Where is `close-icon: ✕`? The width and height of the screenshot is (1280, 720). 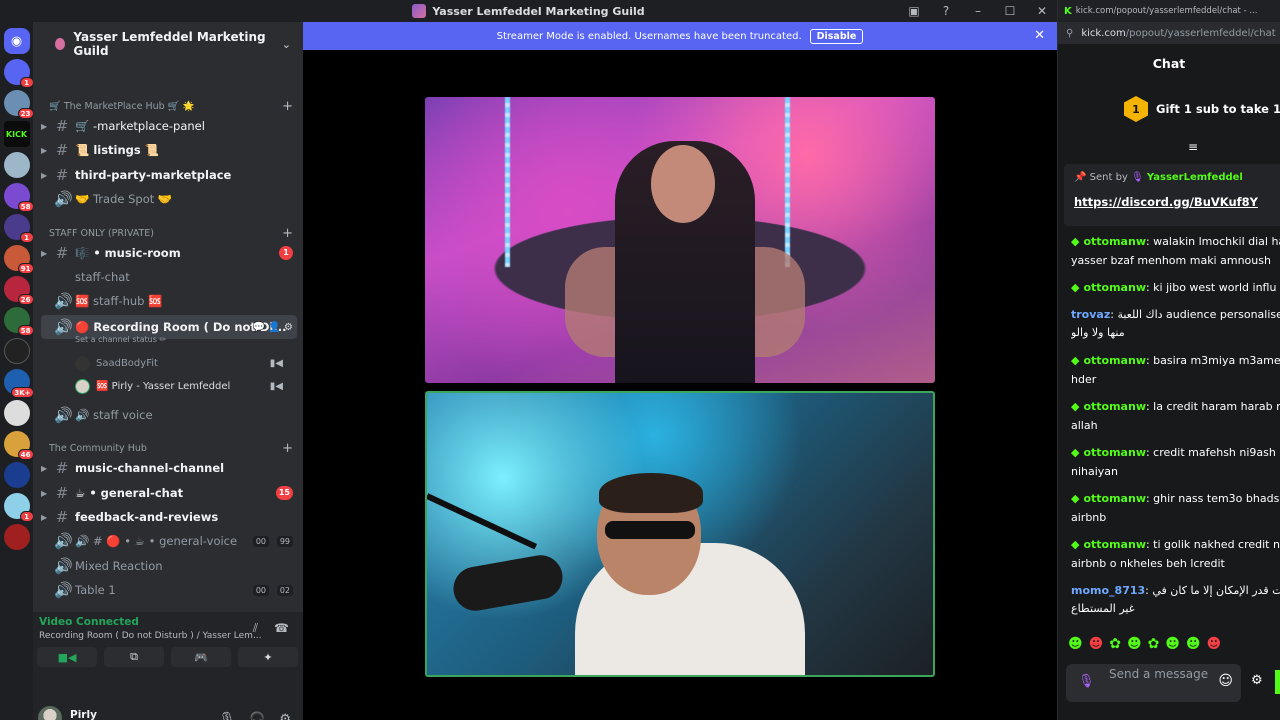
close-icon: ✕ is located at coordinates (1039, 35).